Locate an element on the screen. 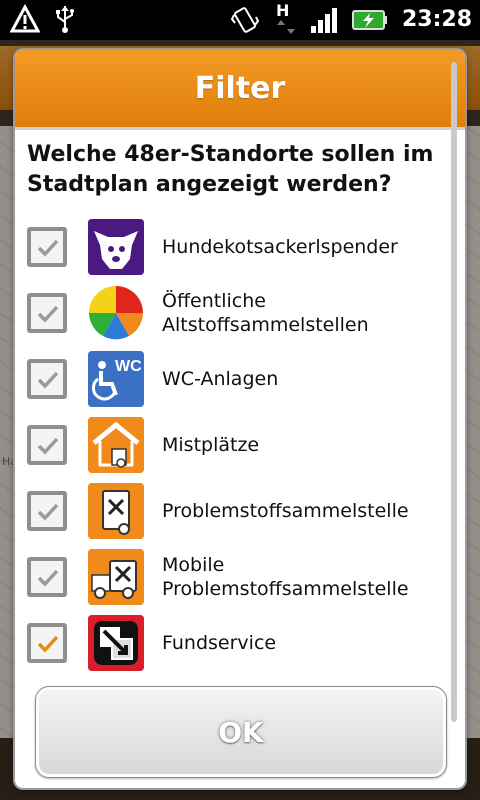 This screenshot has height=800, width=480. filter-item-label: Fundservice is located at coordinates (219, 643).